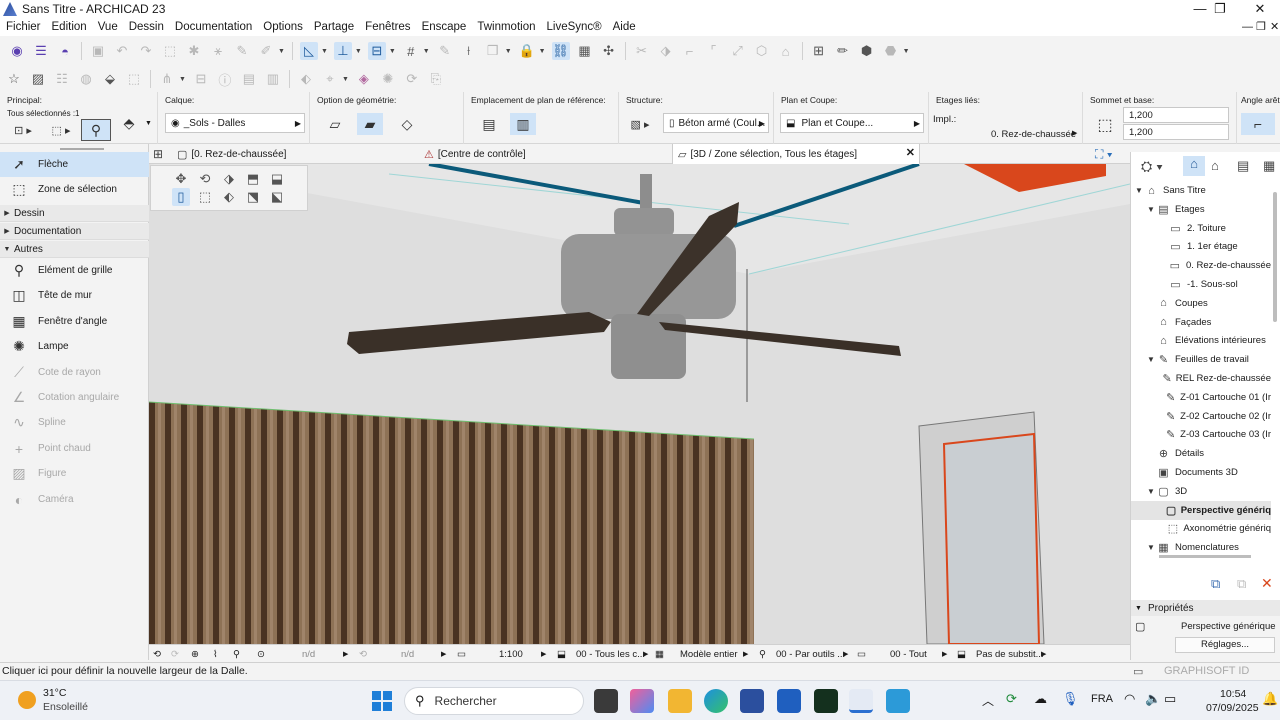  Describe the element at coordinates (229, 179) in the screenshot. I see `mirror-icon: ⬗` at that location.